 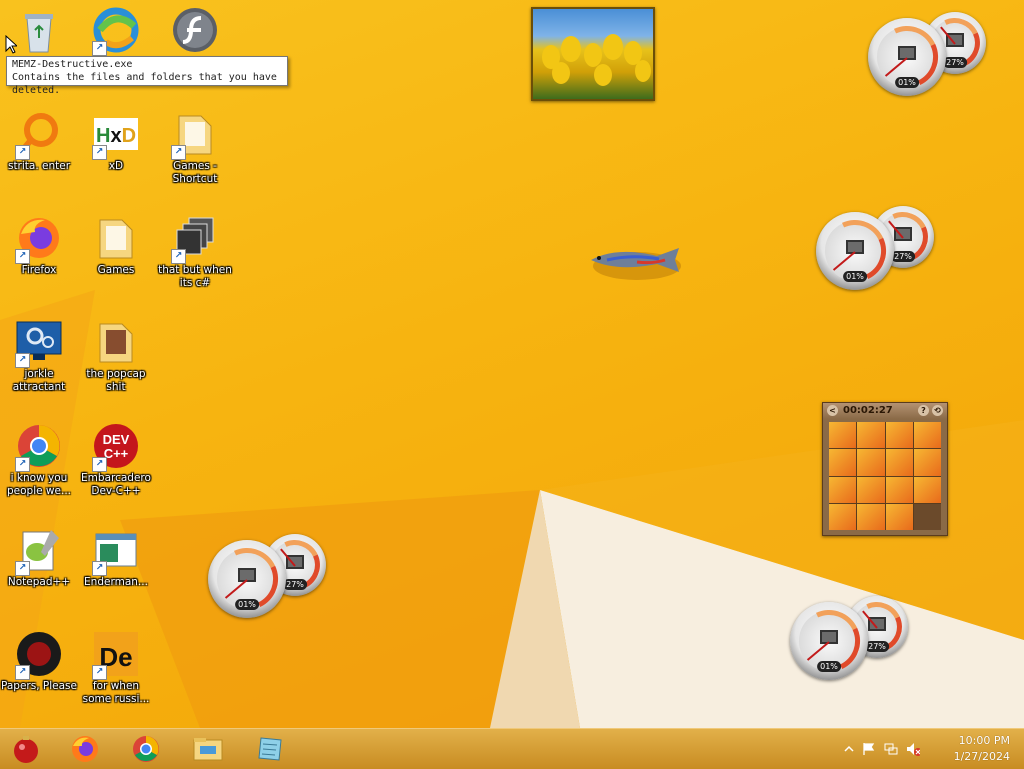 I want to click on desktop-icon-papers-please: ↗ Papers, Please, so click(x=39, y=661).